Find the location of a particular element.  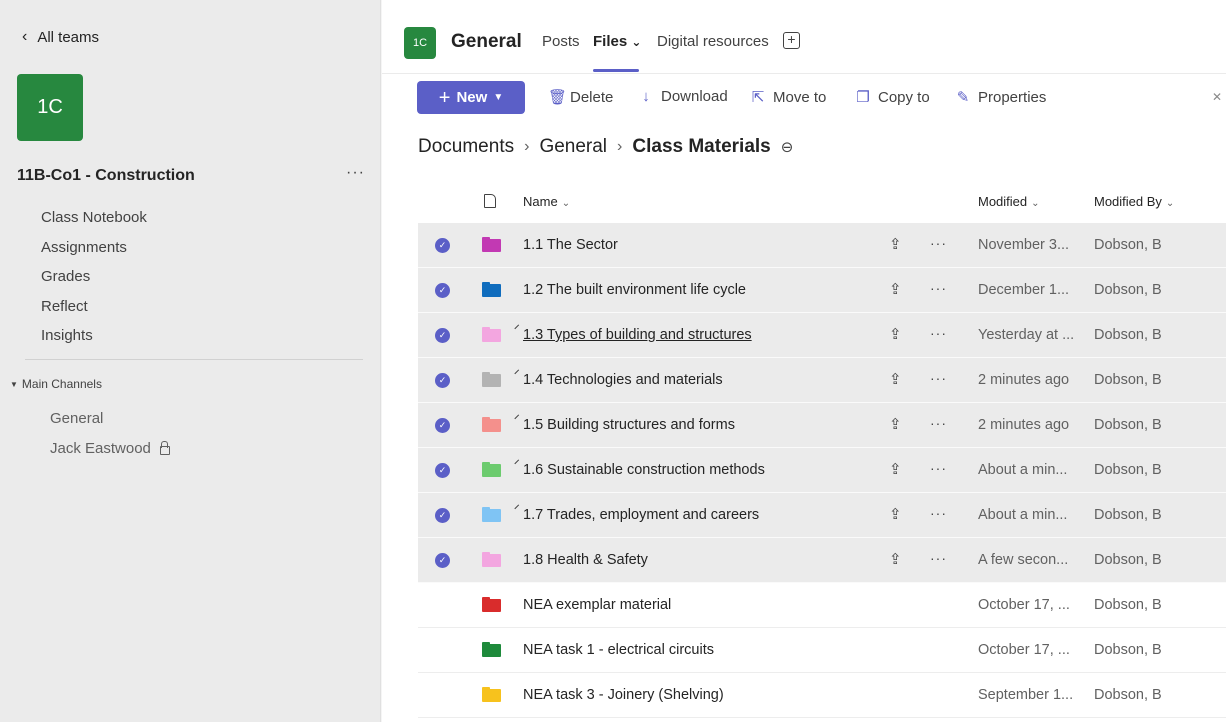

table-header: Name ⌄ Modified ⌄ Modified By ⌄ is located at coordinates (822, 200).